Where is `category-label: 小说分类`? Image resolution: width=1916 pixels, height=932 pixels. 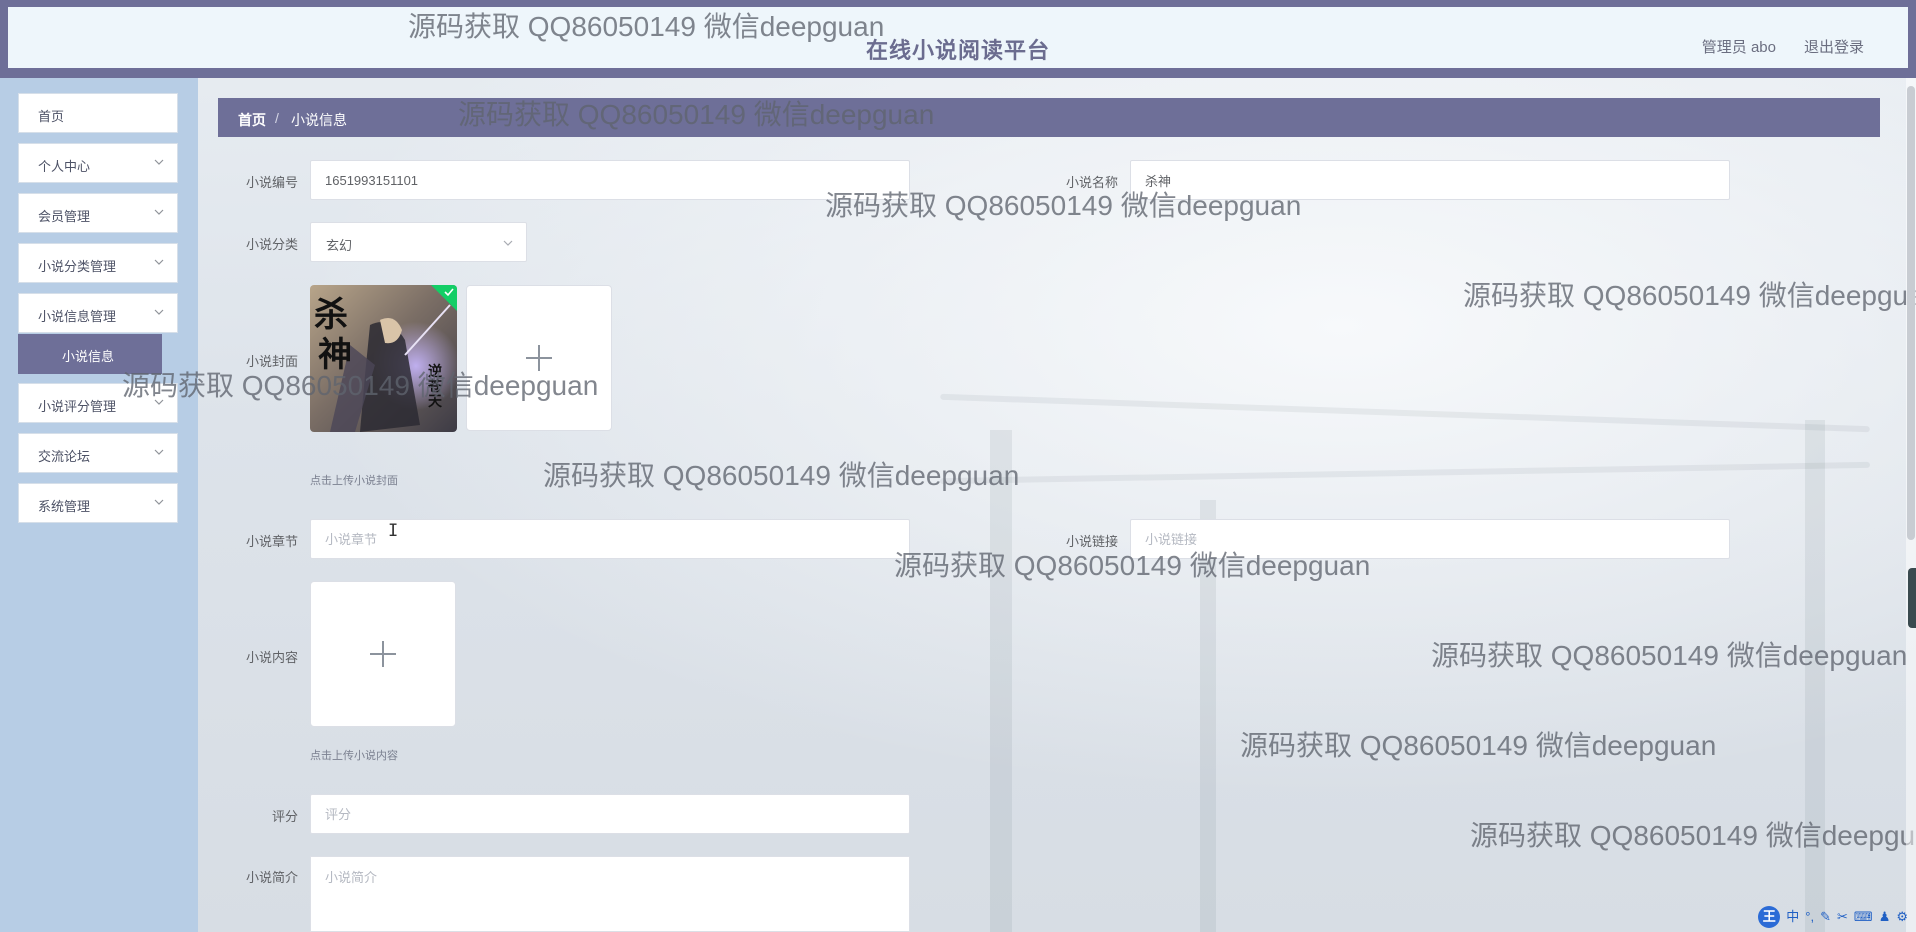 category-label: 小说分类 is located at coordinates (271, 244).